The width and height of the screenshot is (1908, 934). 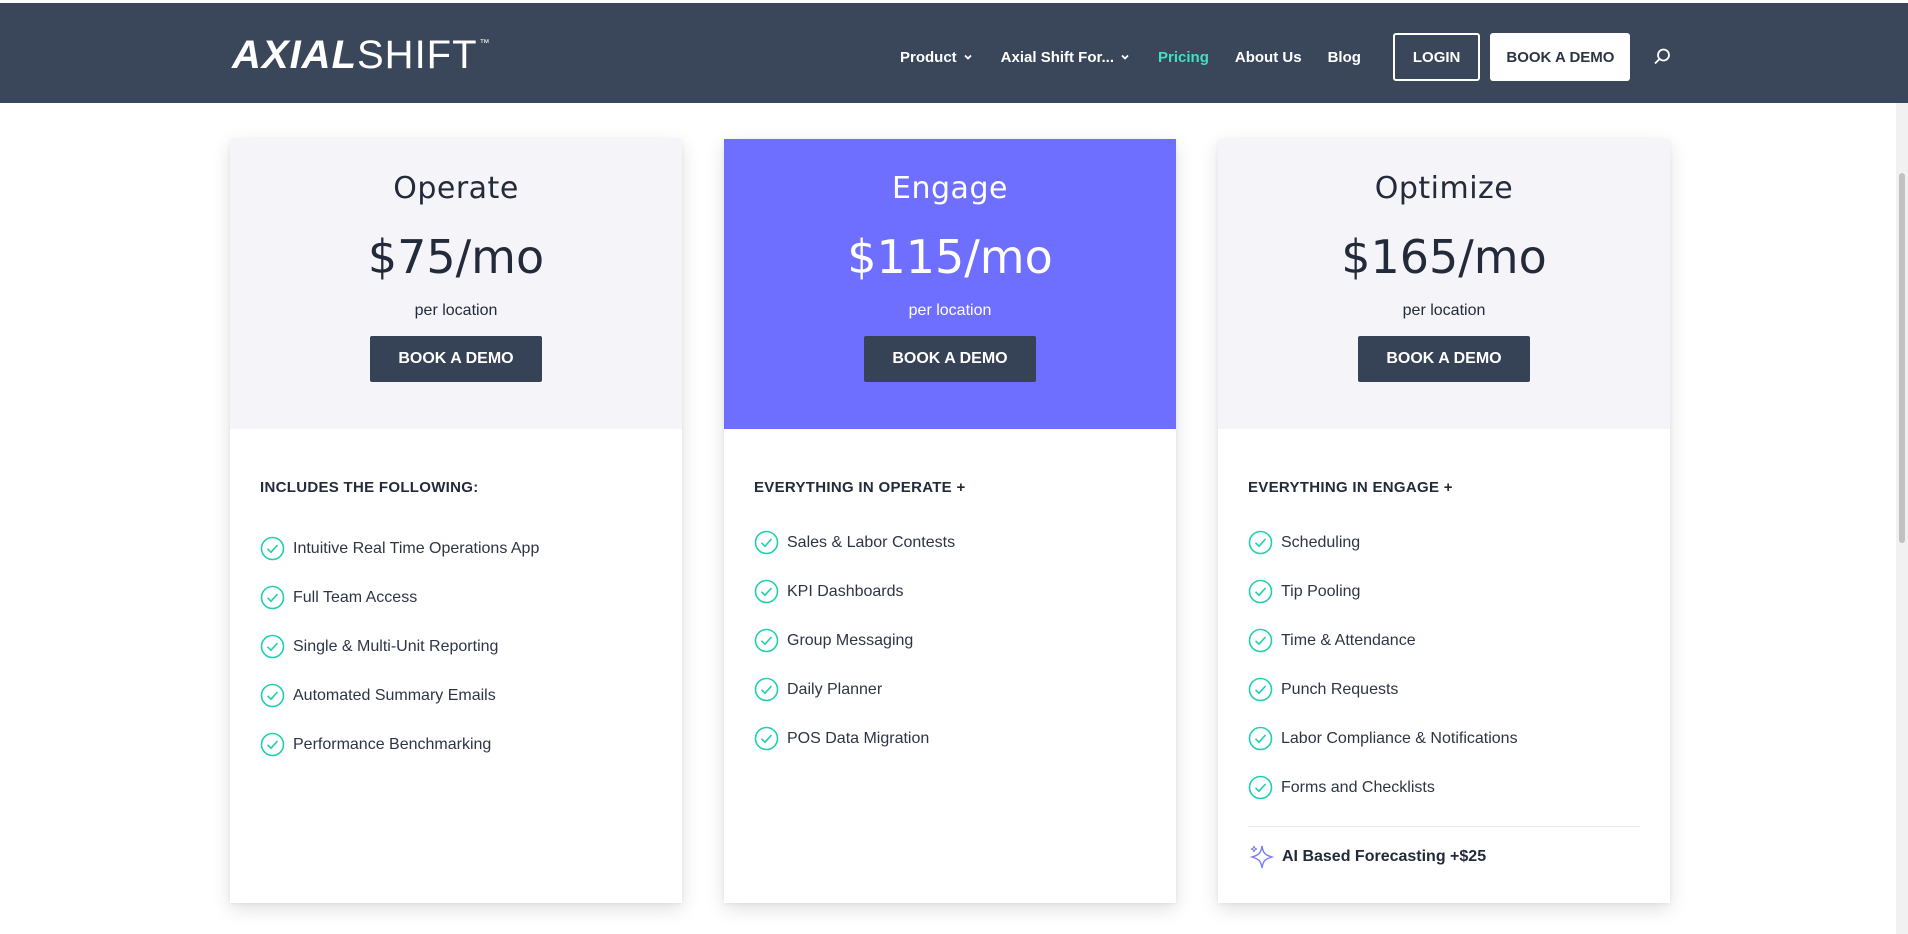 I want to click on feature-label: Forms and Checklists, so click(x=1358, y=787).